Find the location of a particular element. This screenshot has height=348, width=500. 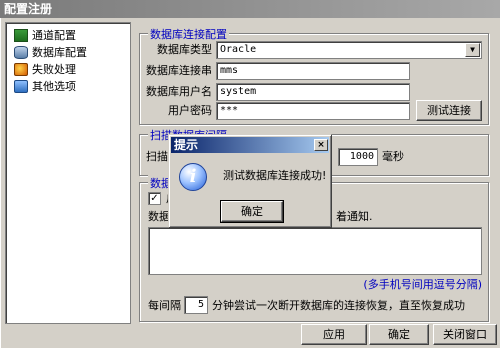

dialog-ok-button: 确定 is located at coordinates (252, 211).